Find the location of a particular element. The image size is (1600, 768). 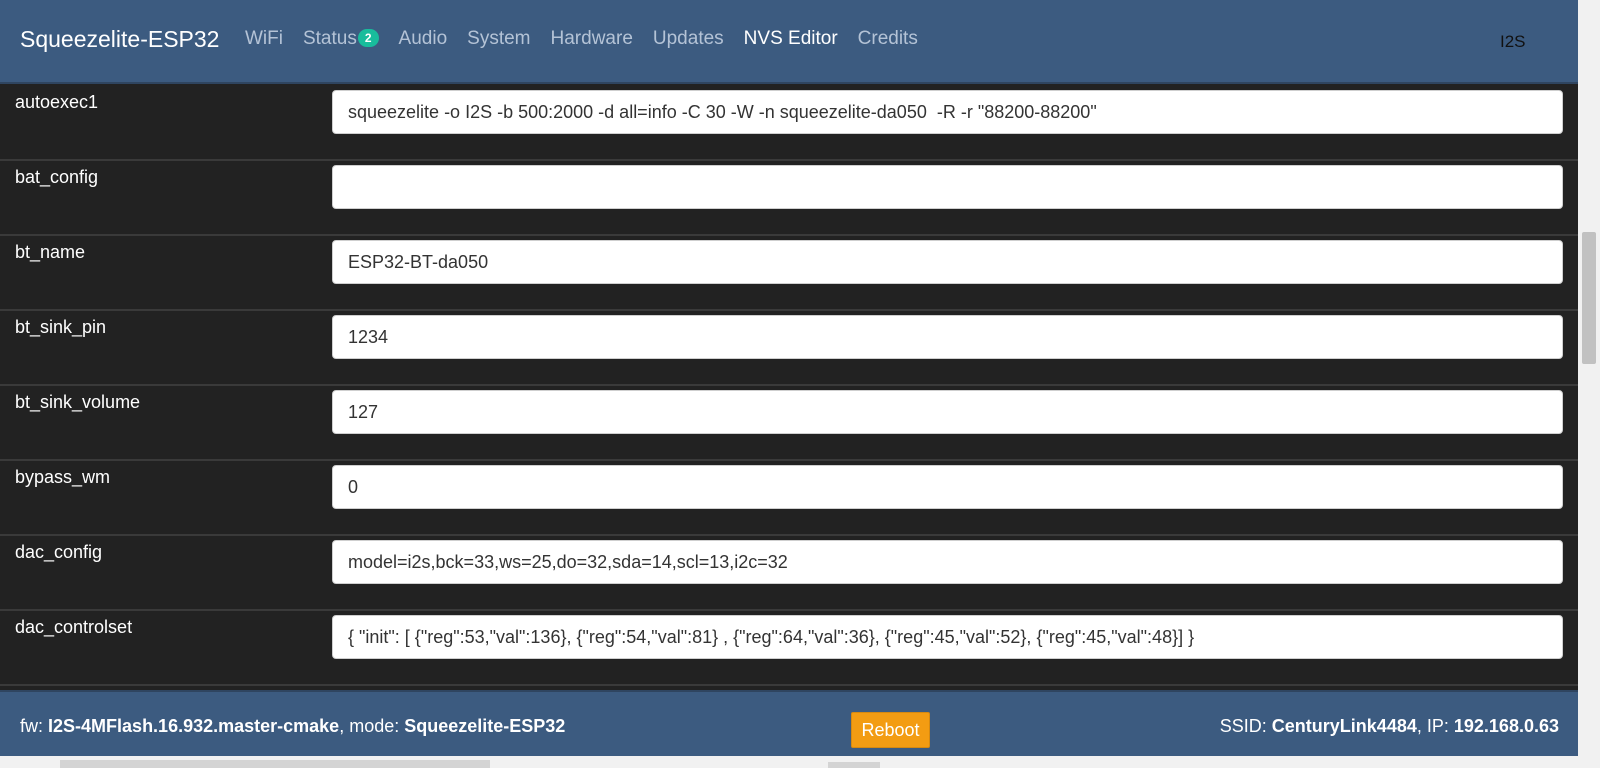

ssid-label: SSID: is located at coordinates (1243, 726).